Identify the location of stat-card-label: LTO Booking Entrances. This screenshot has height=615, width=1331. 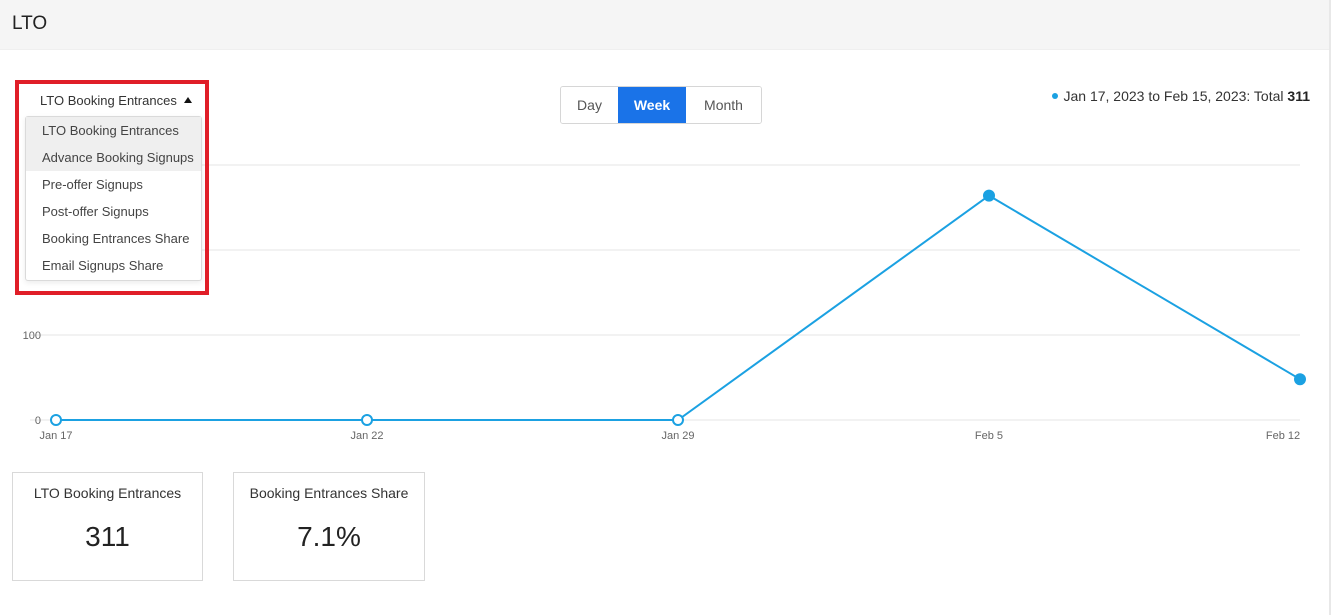
(107, 493).